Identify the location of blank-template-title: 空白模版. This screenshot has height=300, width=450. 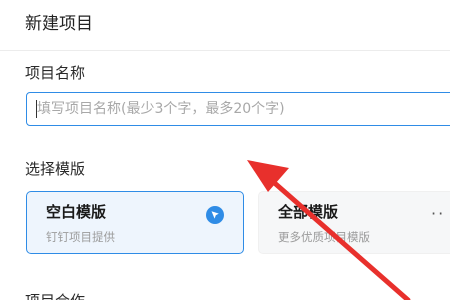
(76, 212).